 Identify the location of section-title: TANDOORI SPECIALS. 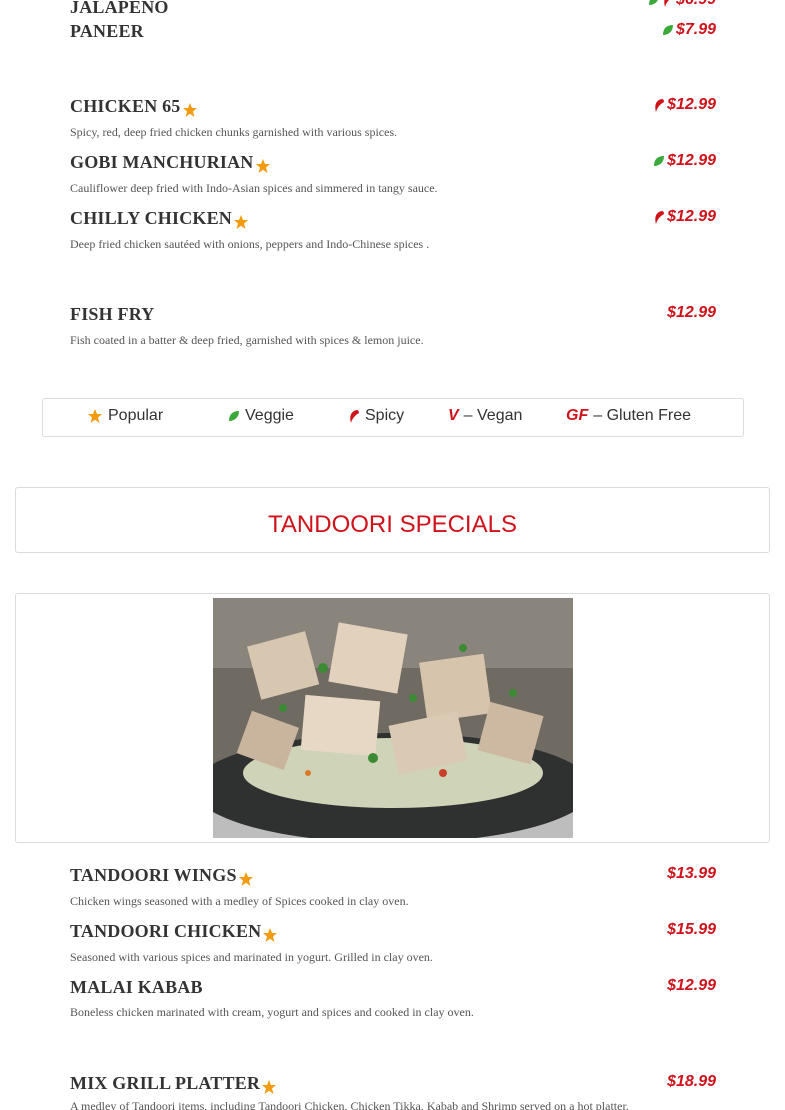
(392, 524).